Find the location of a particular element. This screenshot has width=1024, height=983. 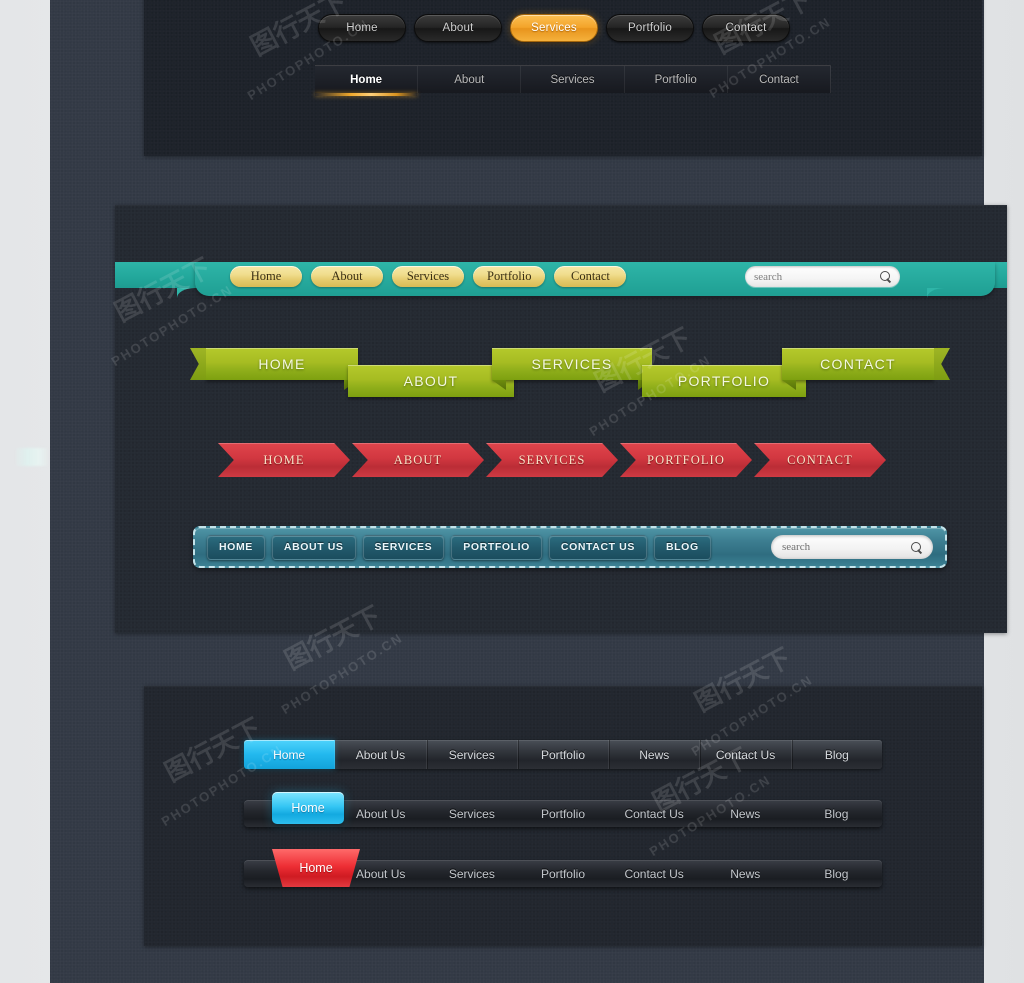

dark1-item-blog: Blog is located at coordinates (837, 754).